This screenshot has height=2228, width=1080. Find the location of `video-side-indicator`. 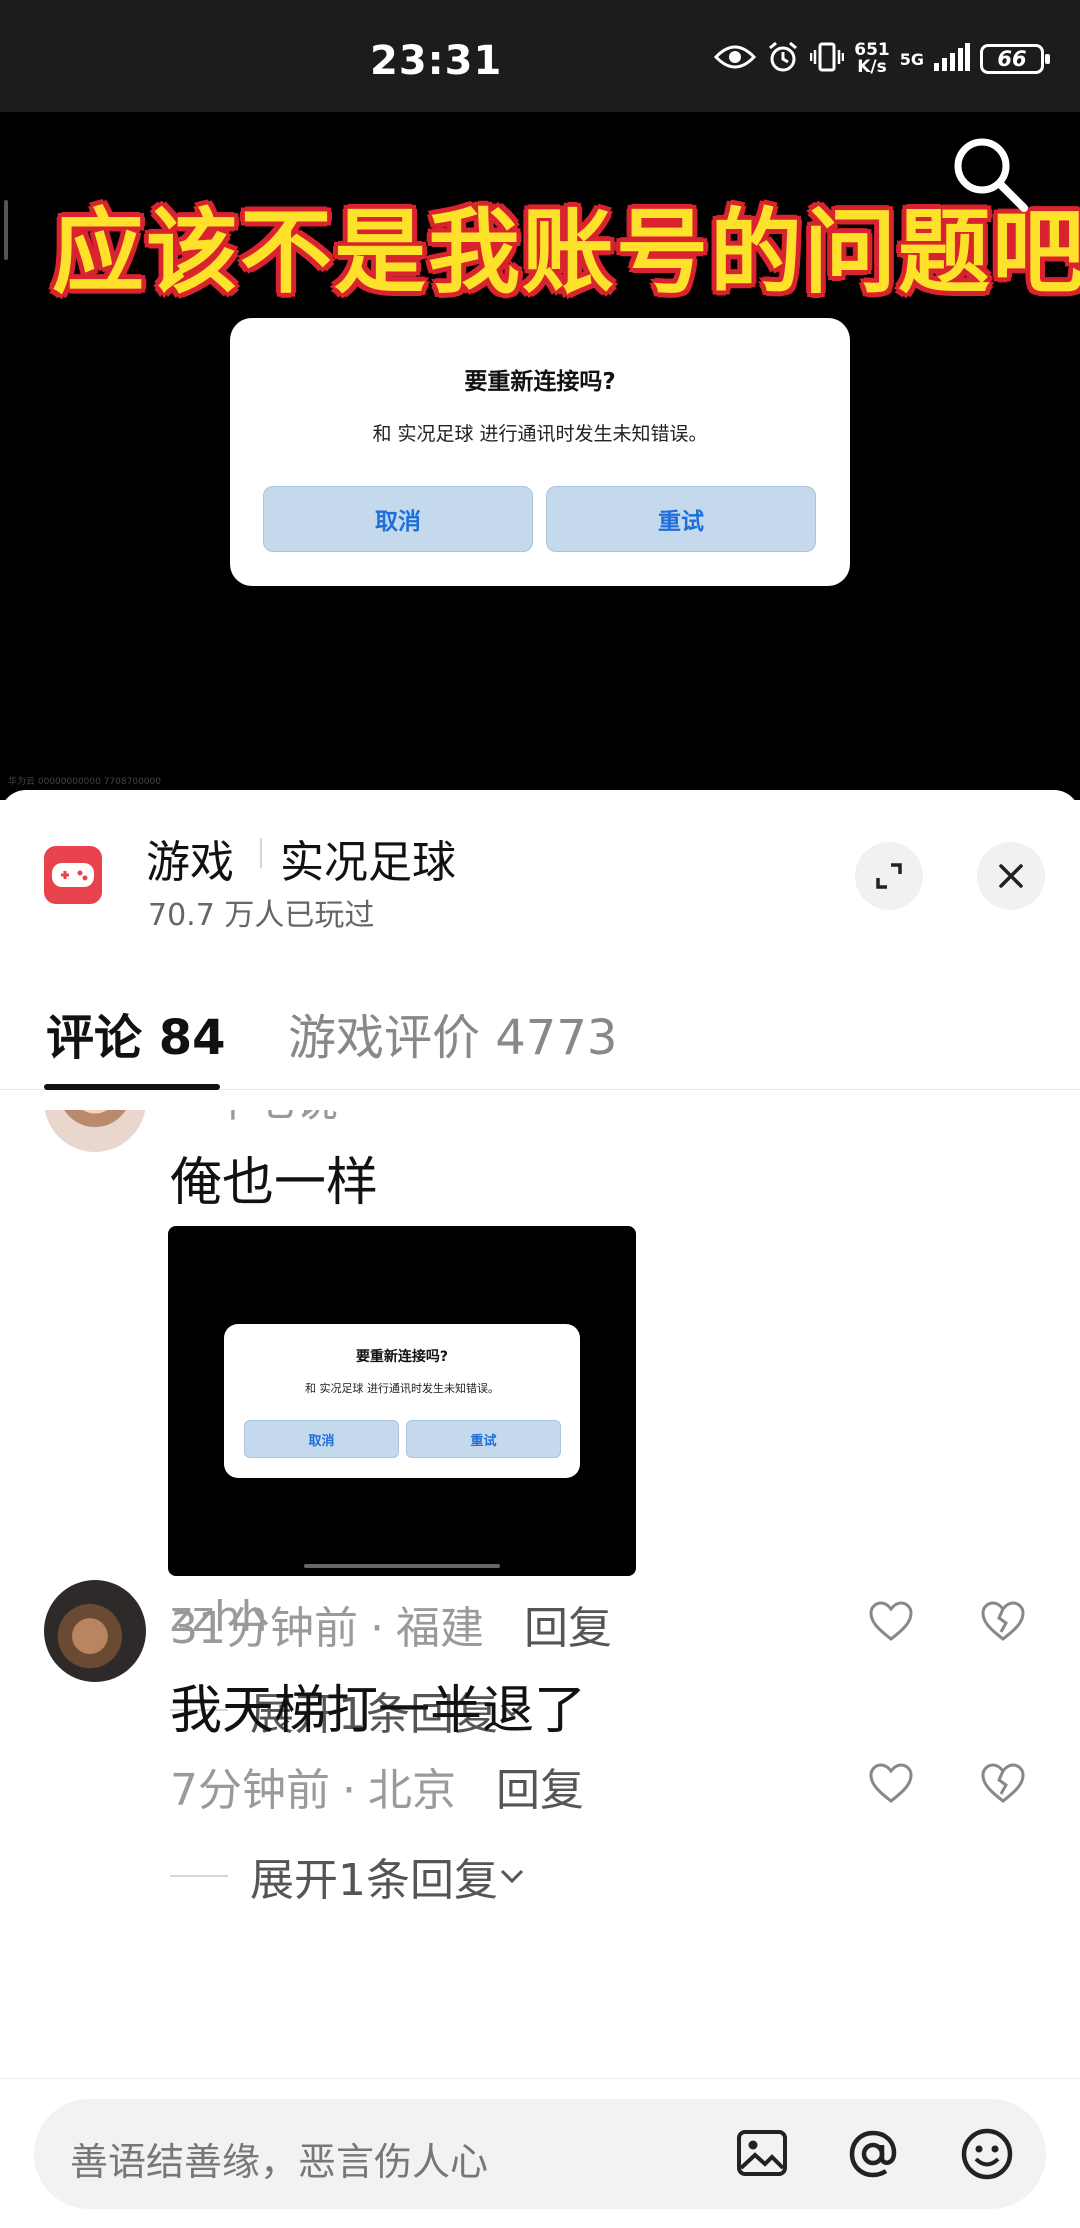

video-side-indicator is located at coordinates (6, 230).